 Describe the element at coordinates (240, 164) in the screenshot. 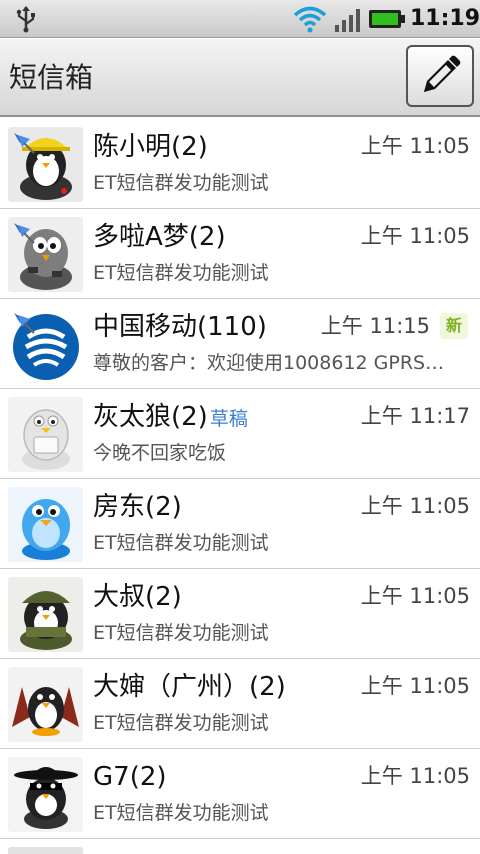

I see `conversation-row: 陈小明(2) 上午 11:05 ET短信群发功能测试` at that location.